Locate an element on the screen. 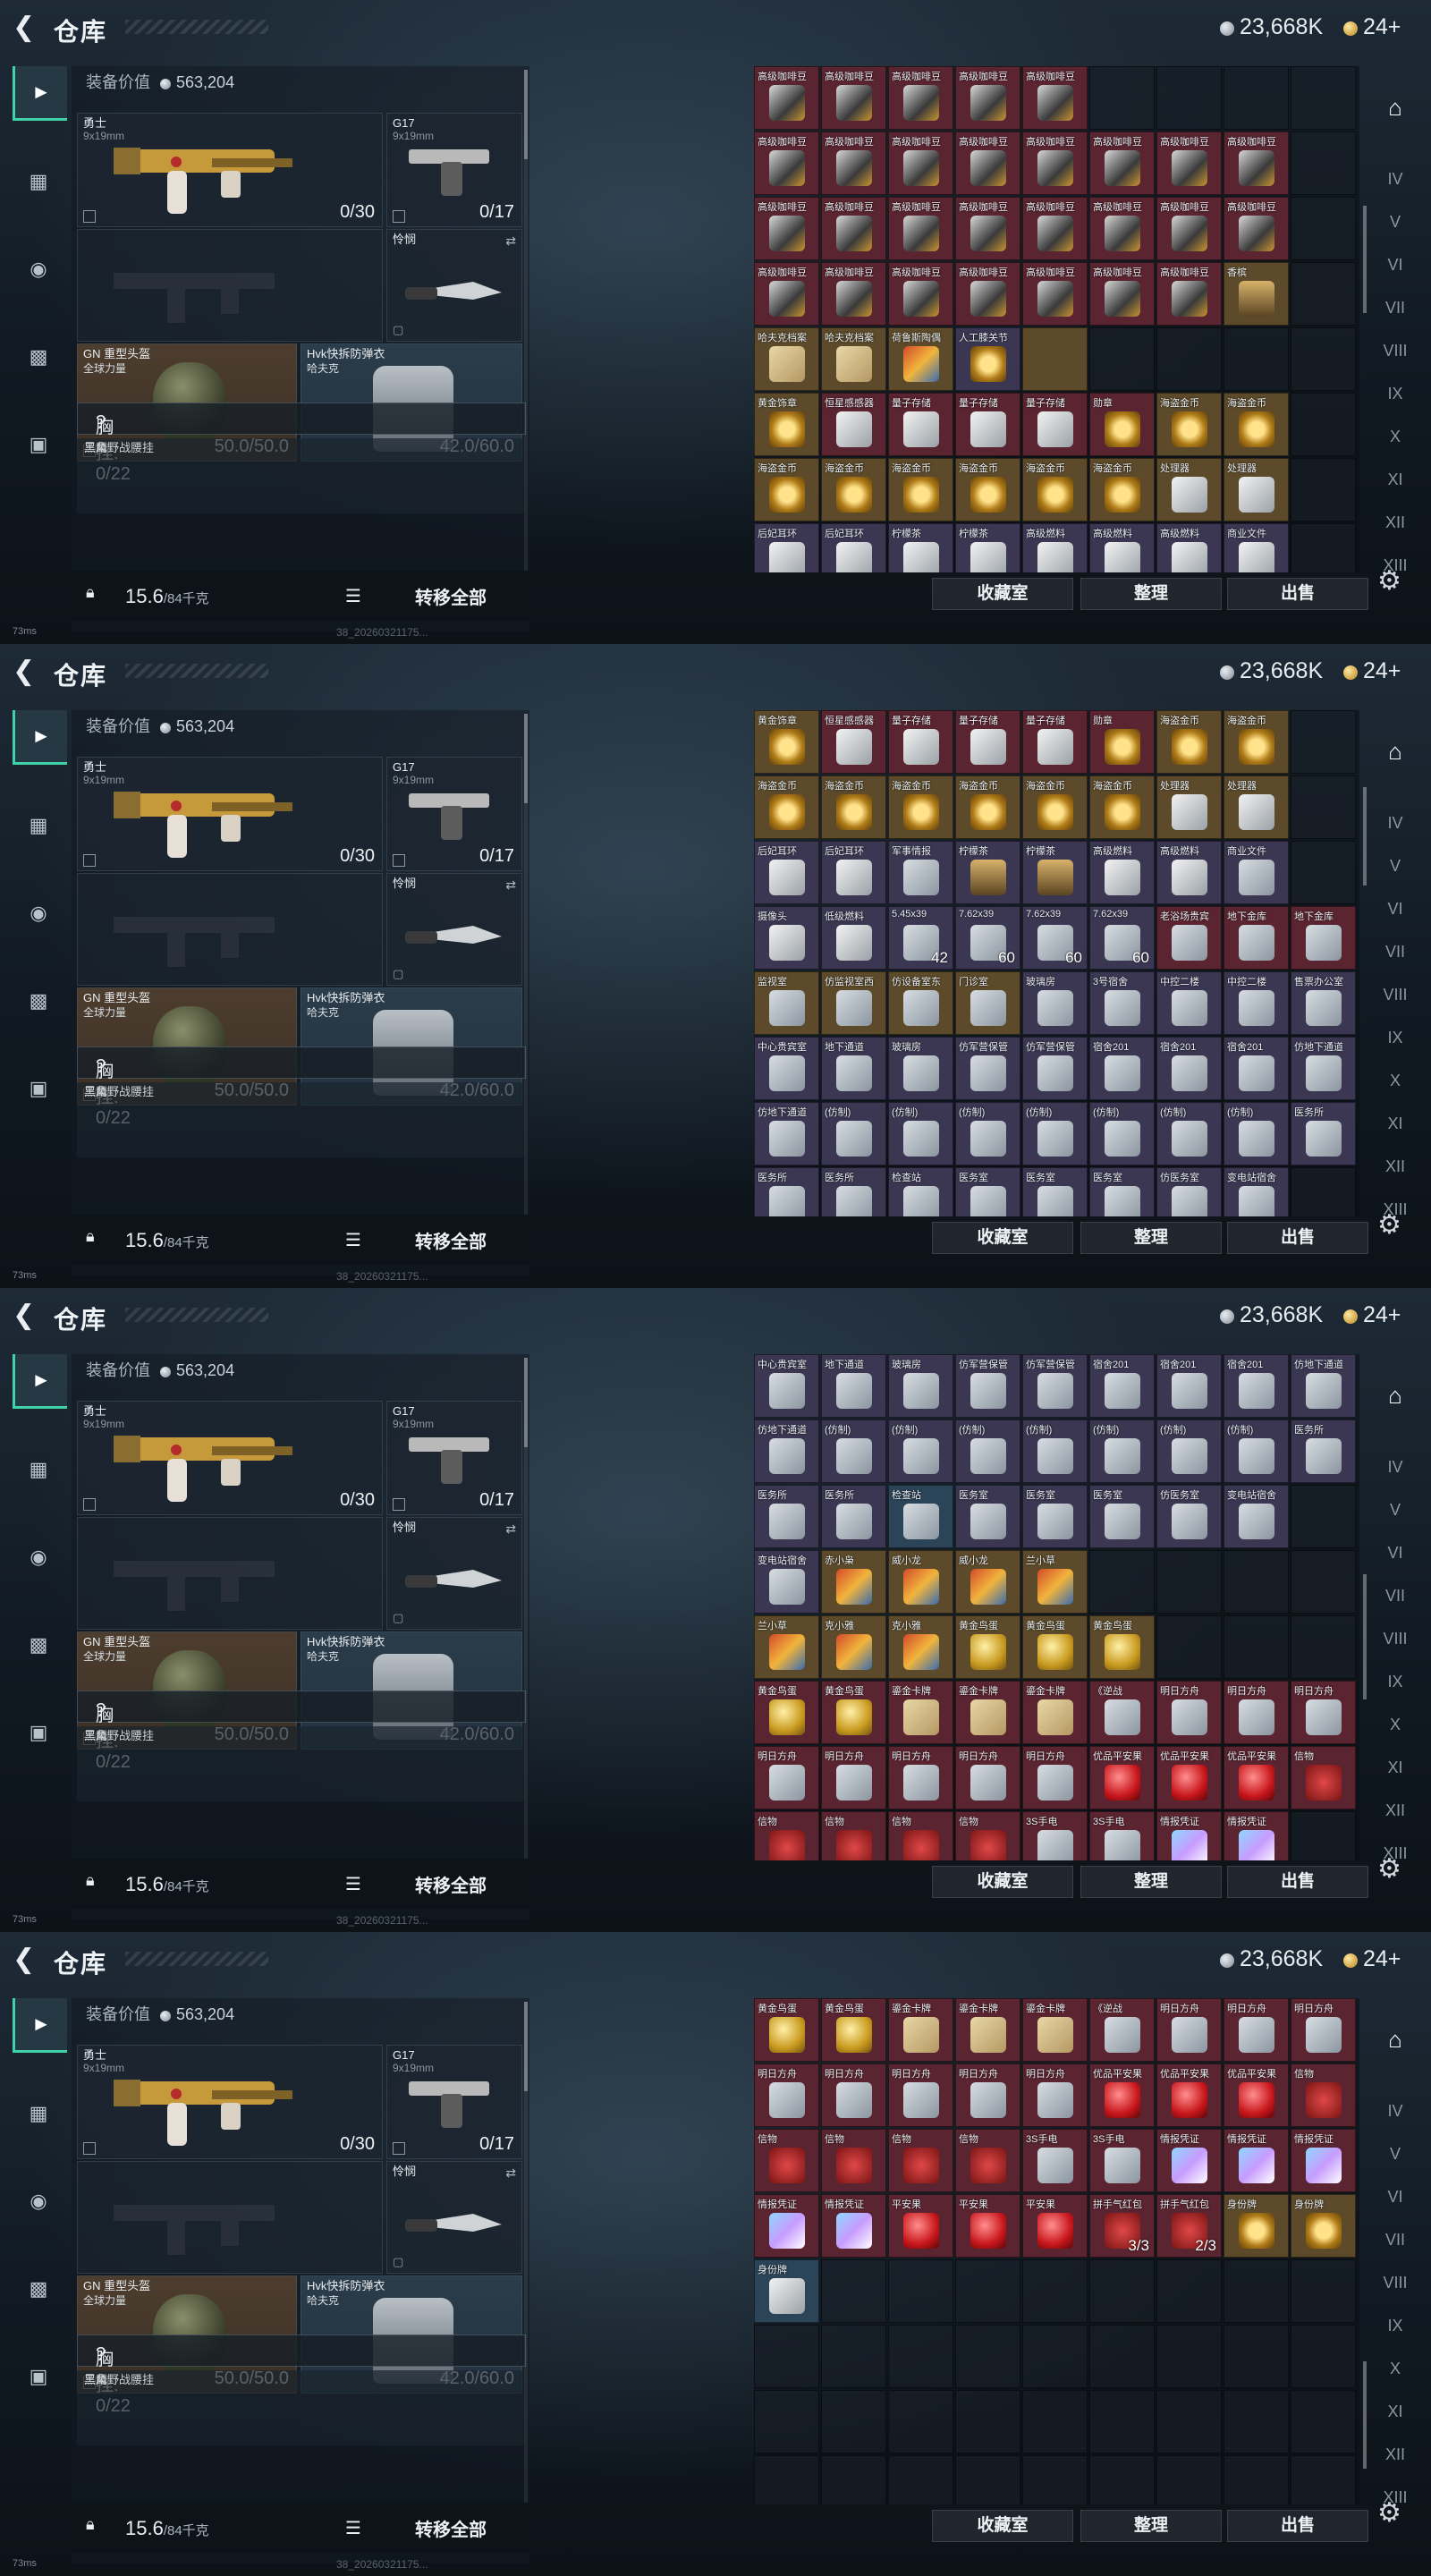 This screenshot has width=1431, height=2576. belt-rig-slot: 黑鹰野战腰挂 三角 is located at coordinates (301, 475).